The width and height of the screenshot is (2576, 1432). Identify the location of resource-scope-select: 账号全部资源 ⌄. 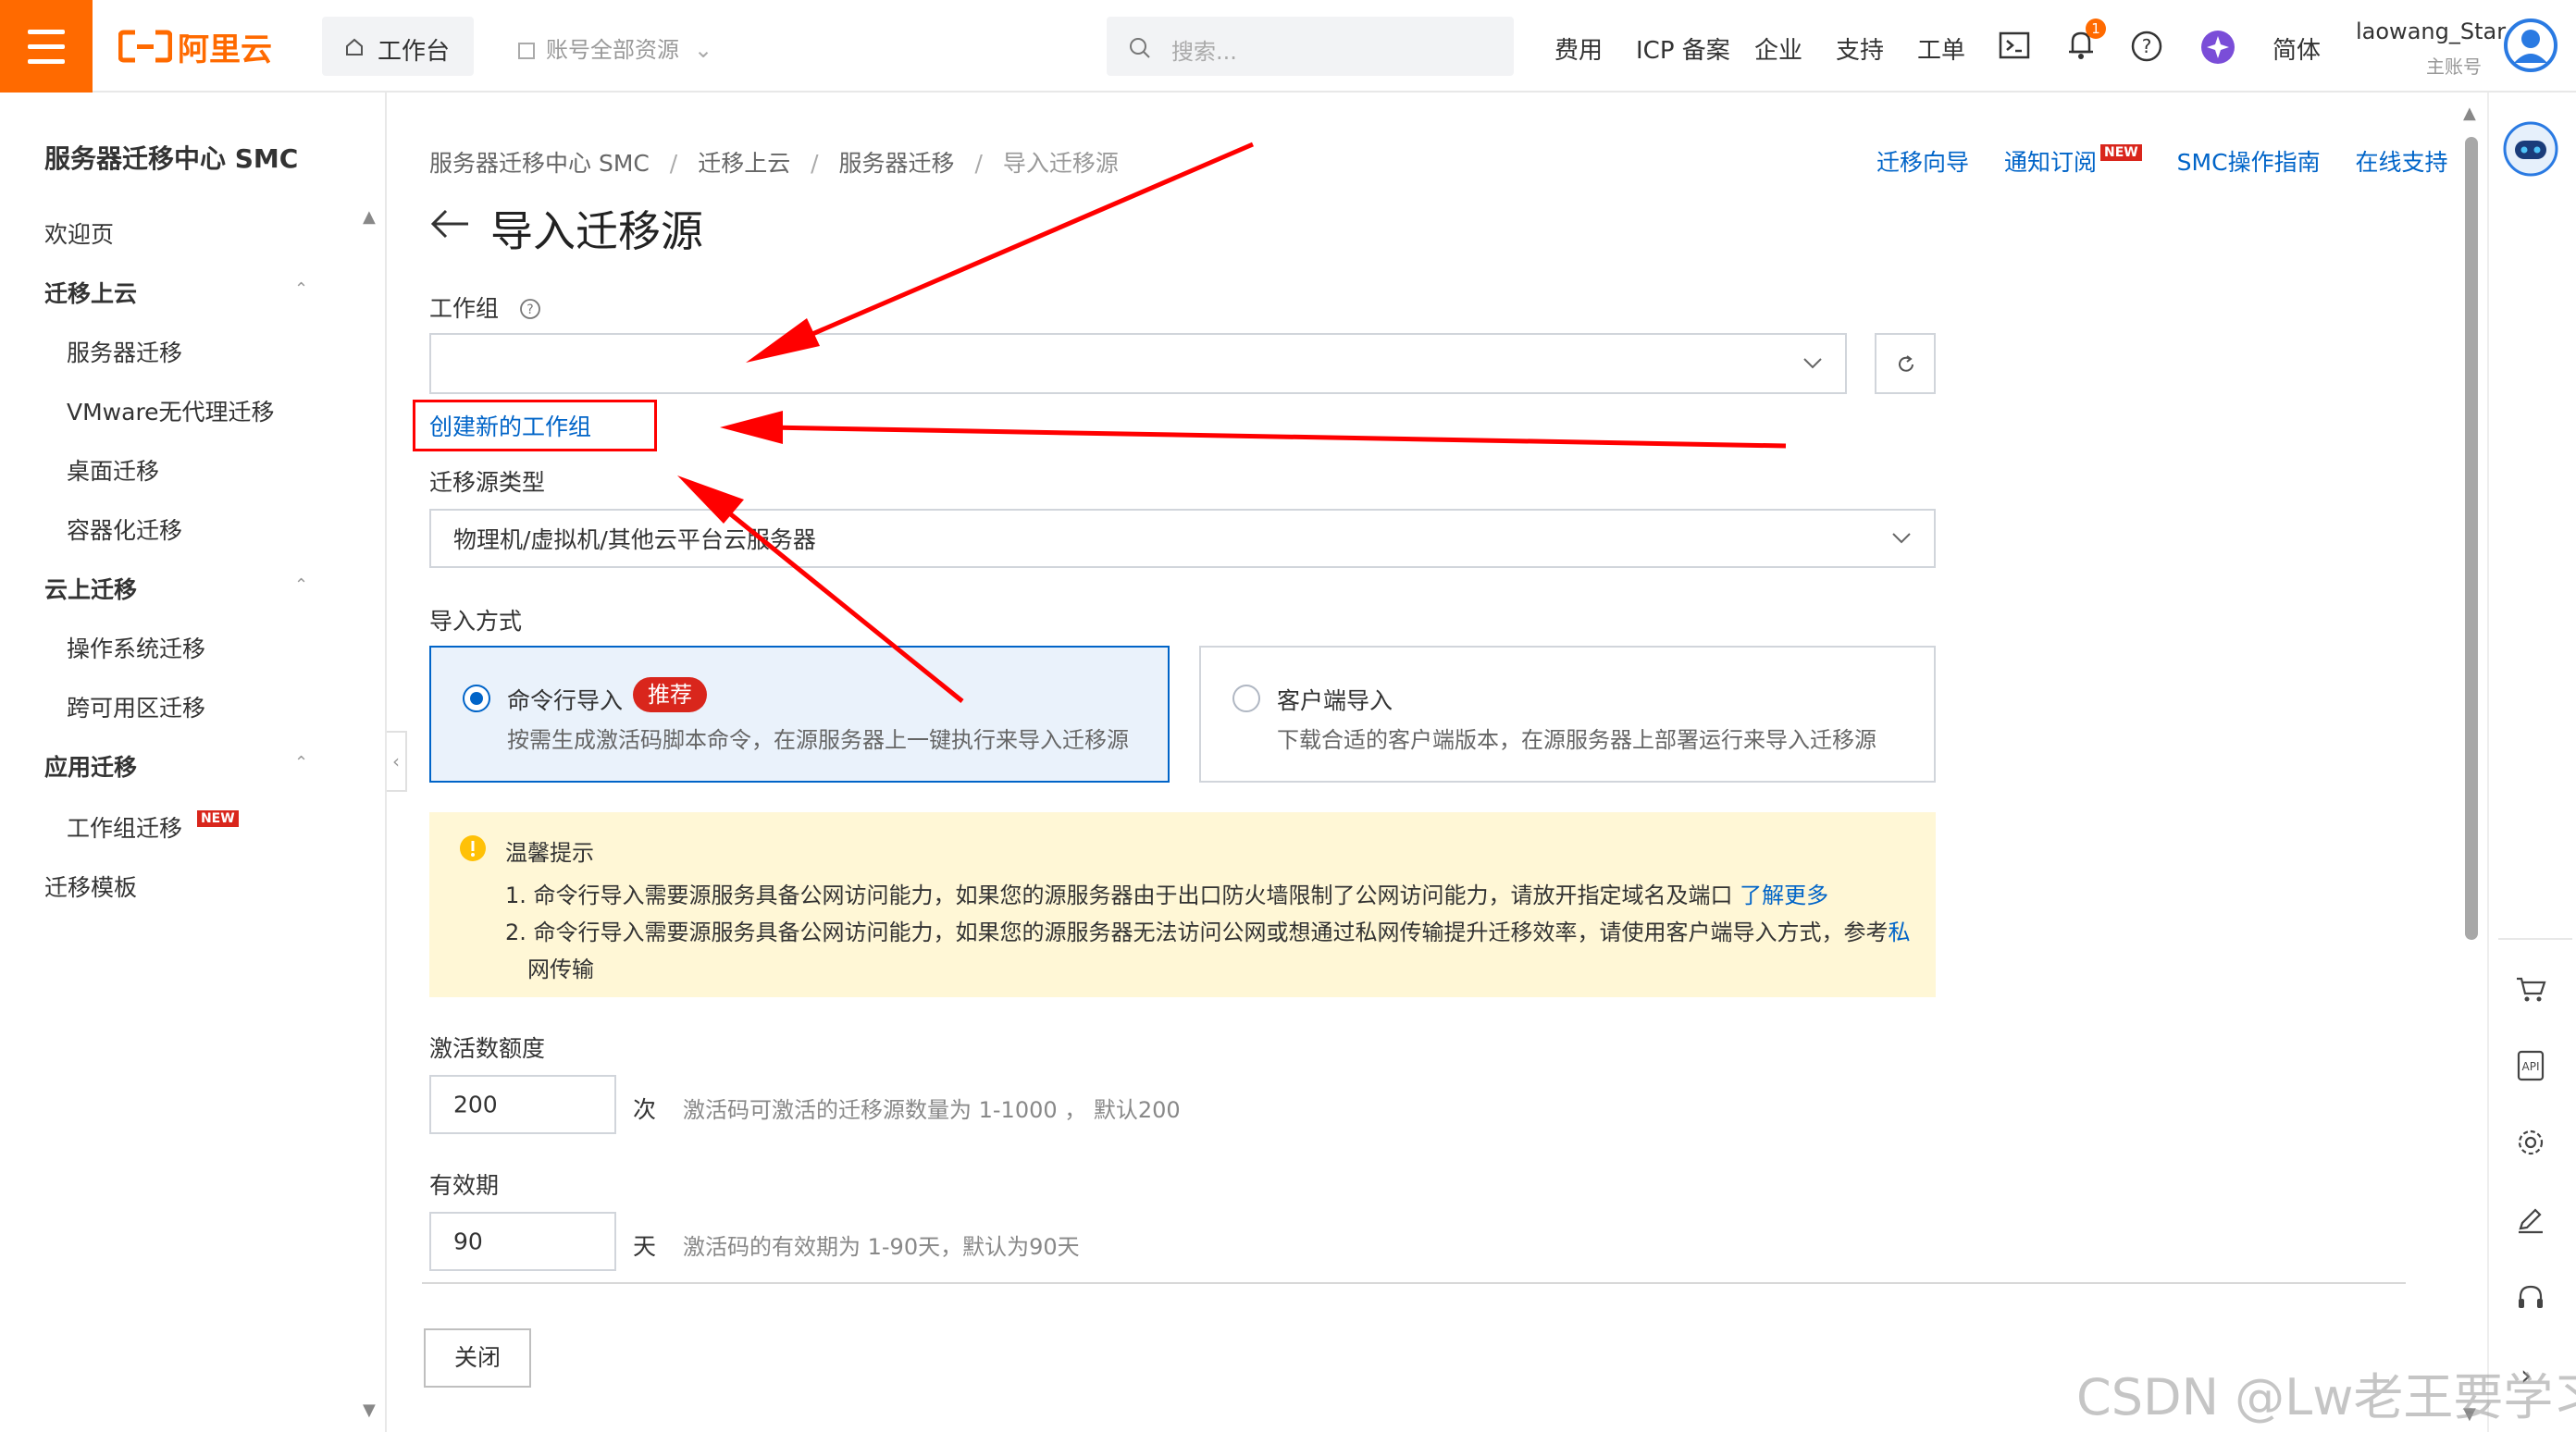
(615, 48).